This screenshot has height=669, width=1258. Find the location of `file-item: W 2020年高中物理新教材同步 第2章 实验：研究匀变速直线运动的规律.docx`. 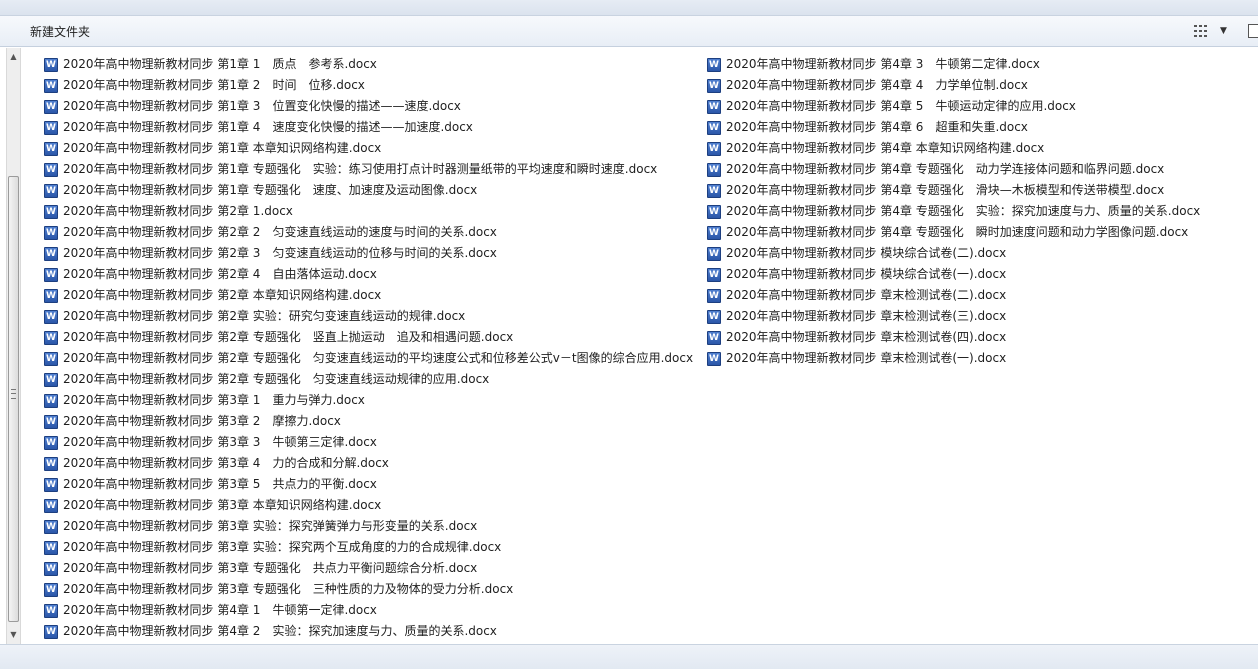

file-item: W 2020年高中物理新教材同步 第2章 实验：研究匀变速直线运动的规律.docx is located at coordinates (367, 316).